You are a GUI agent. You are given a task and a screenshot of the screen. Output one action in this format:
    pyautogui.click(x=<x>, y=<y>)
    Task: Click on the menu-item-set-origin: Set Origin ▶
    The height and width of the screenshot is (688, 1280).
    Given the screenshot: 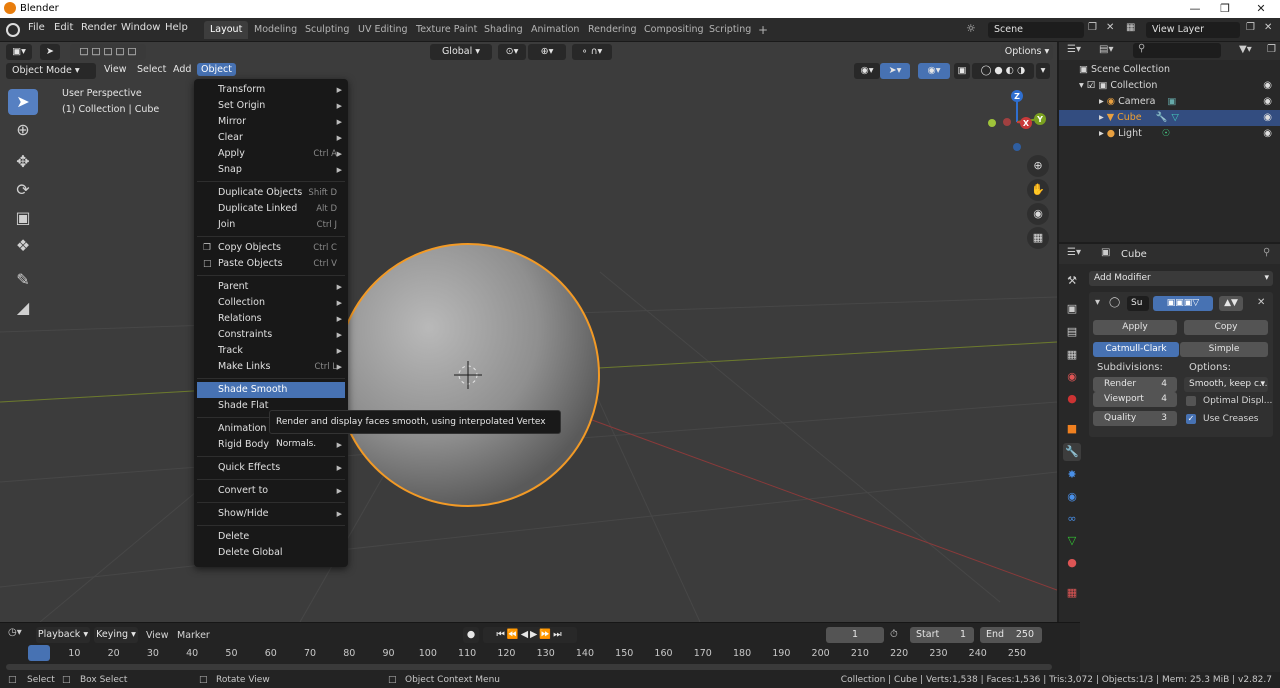 What is the action you would take?
    pyautogui.click(x=271, y=106)
    